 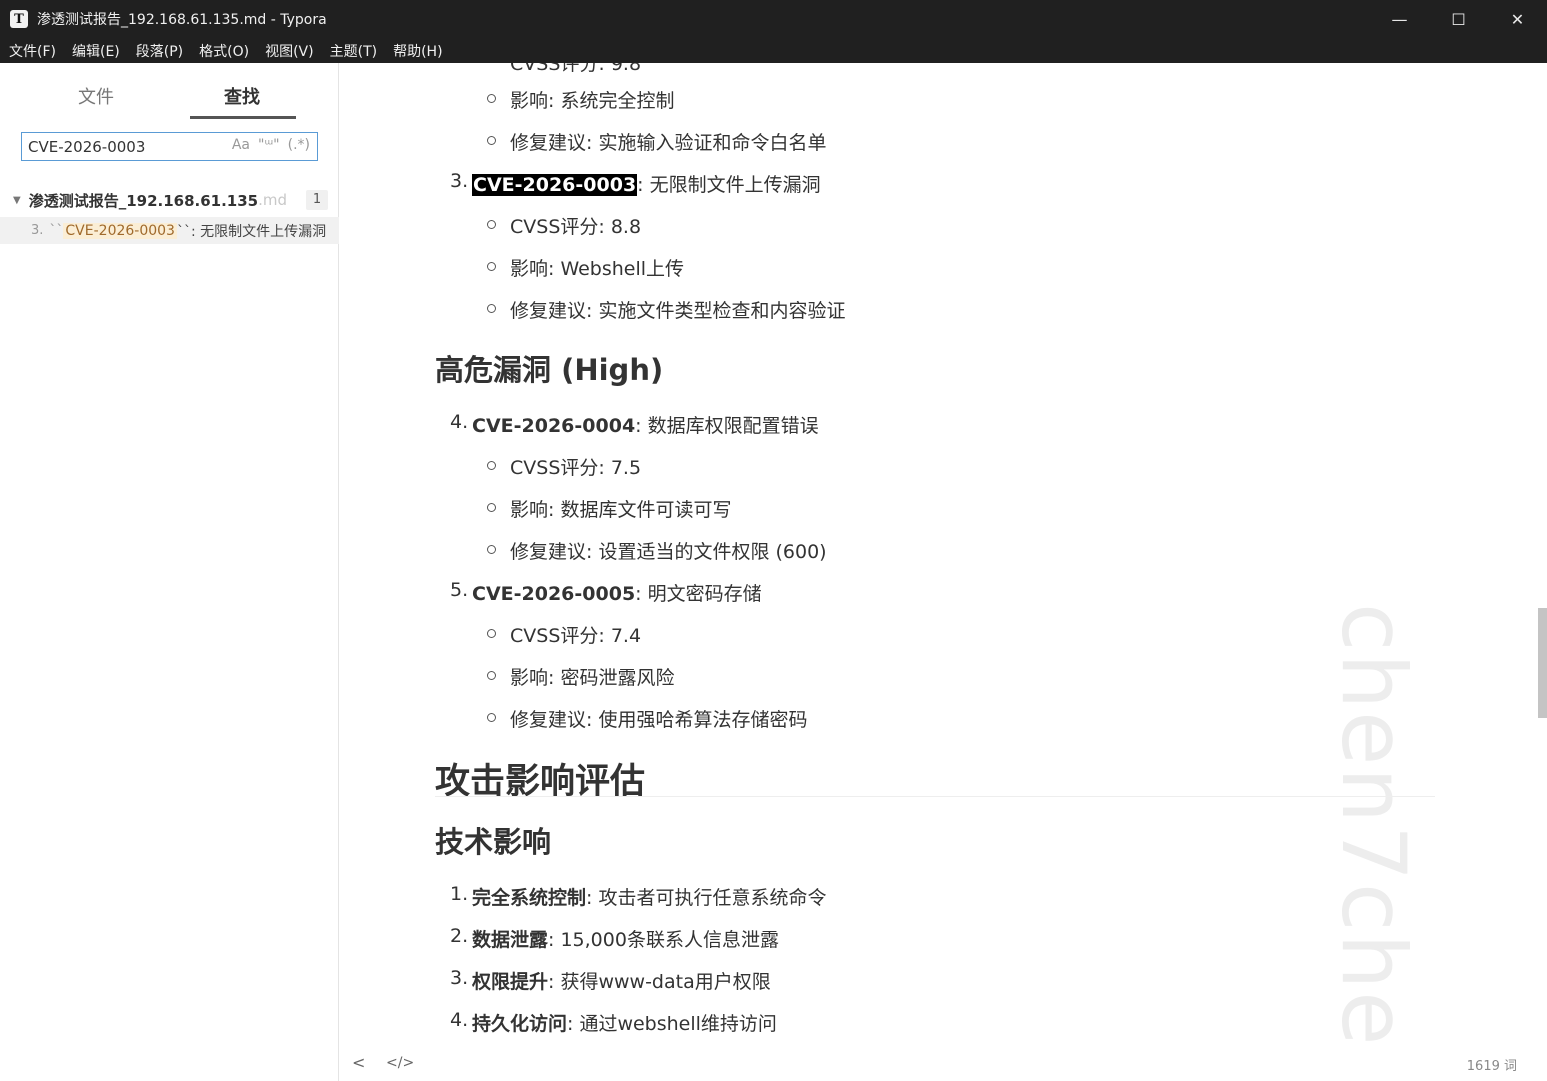 What do you see at coordinates (555, 185) in the screenshot?
I see `search-match-highlight: CVE-2026-0003` at bounding box center [555, 185].